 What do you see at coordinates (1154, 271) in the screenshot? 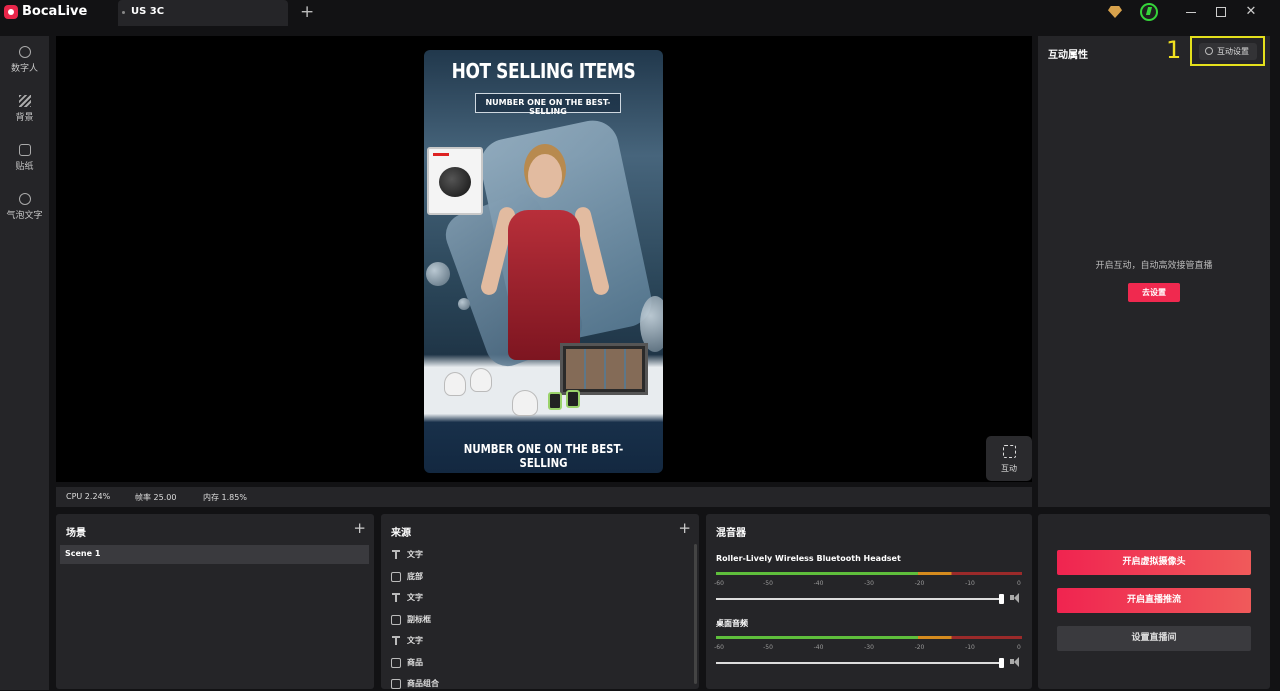
I see `interaction-panel: 互动属性 1 互动设置 开启互动，自动高效接管直播 去设置` at bounding box center [1154, 271].